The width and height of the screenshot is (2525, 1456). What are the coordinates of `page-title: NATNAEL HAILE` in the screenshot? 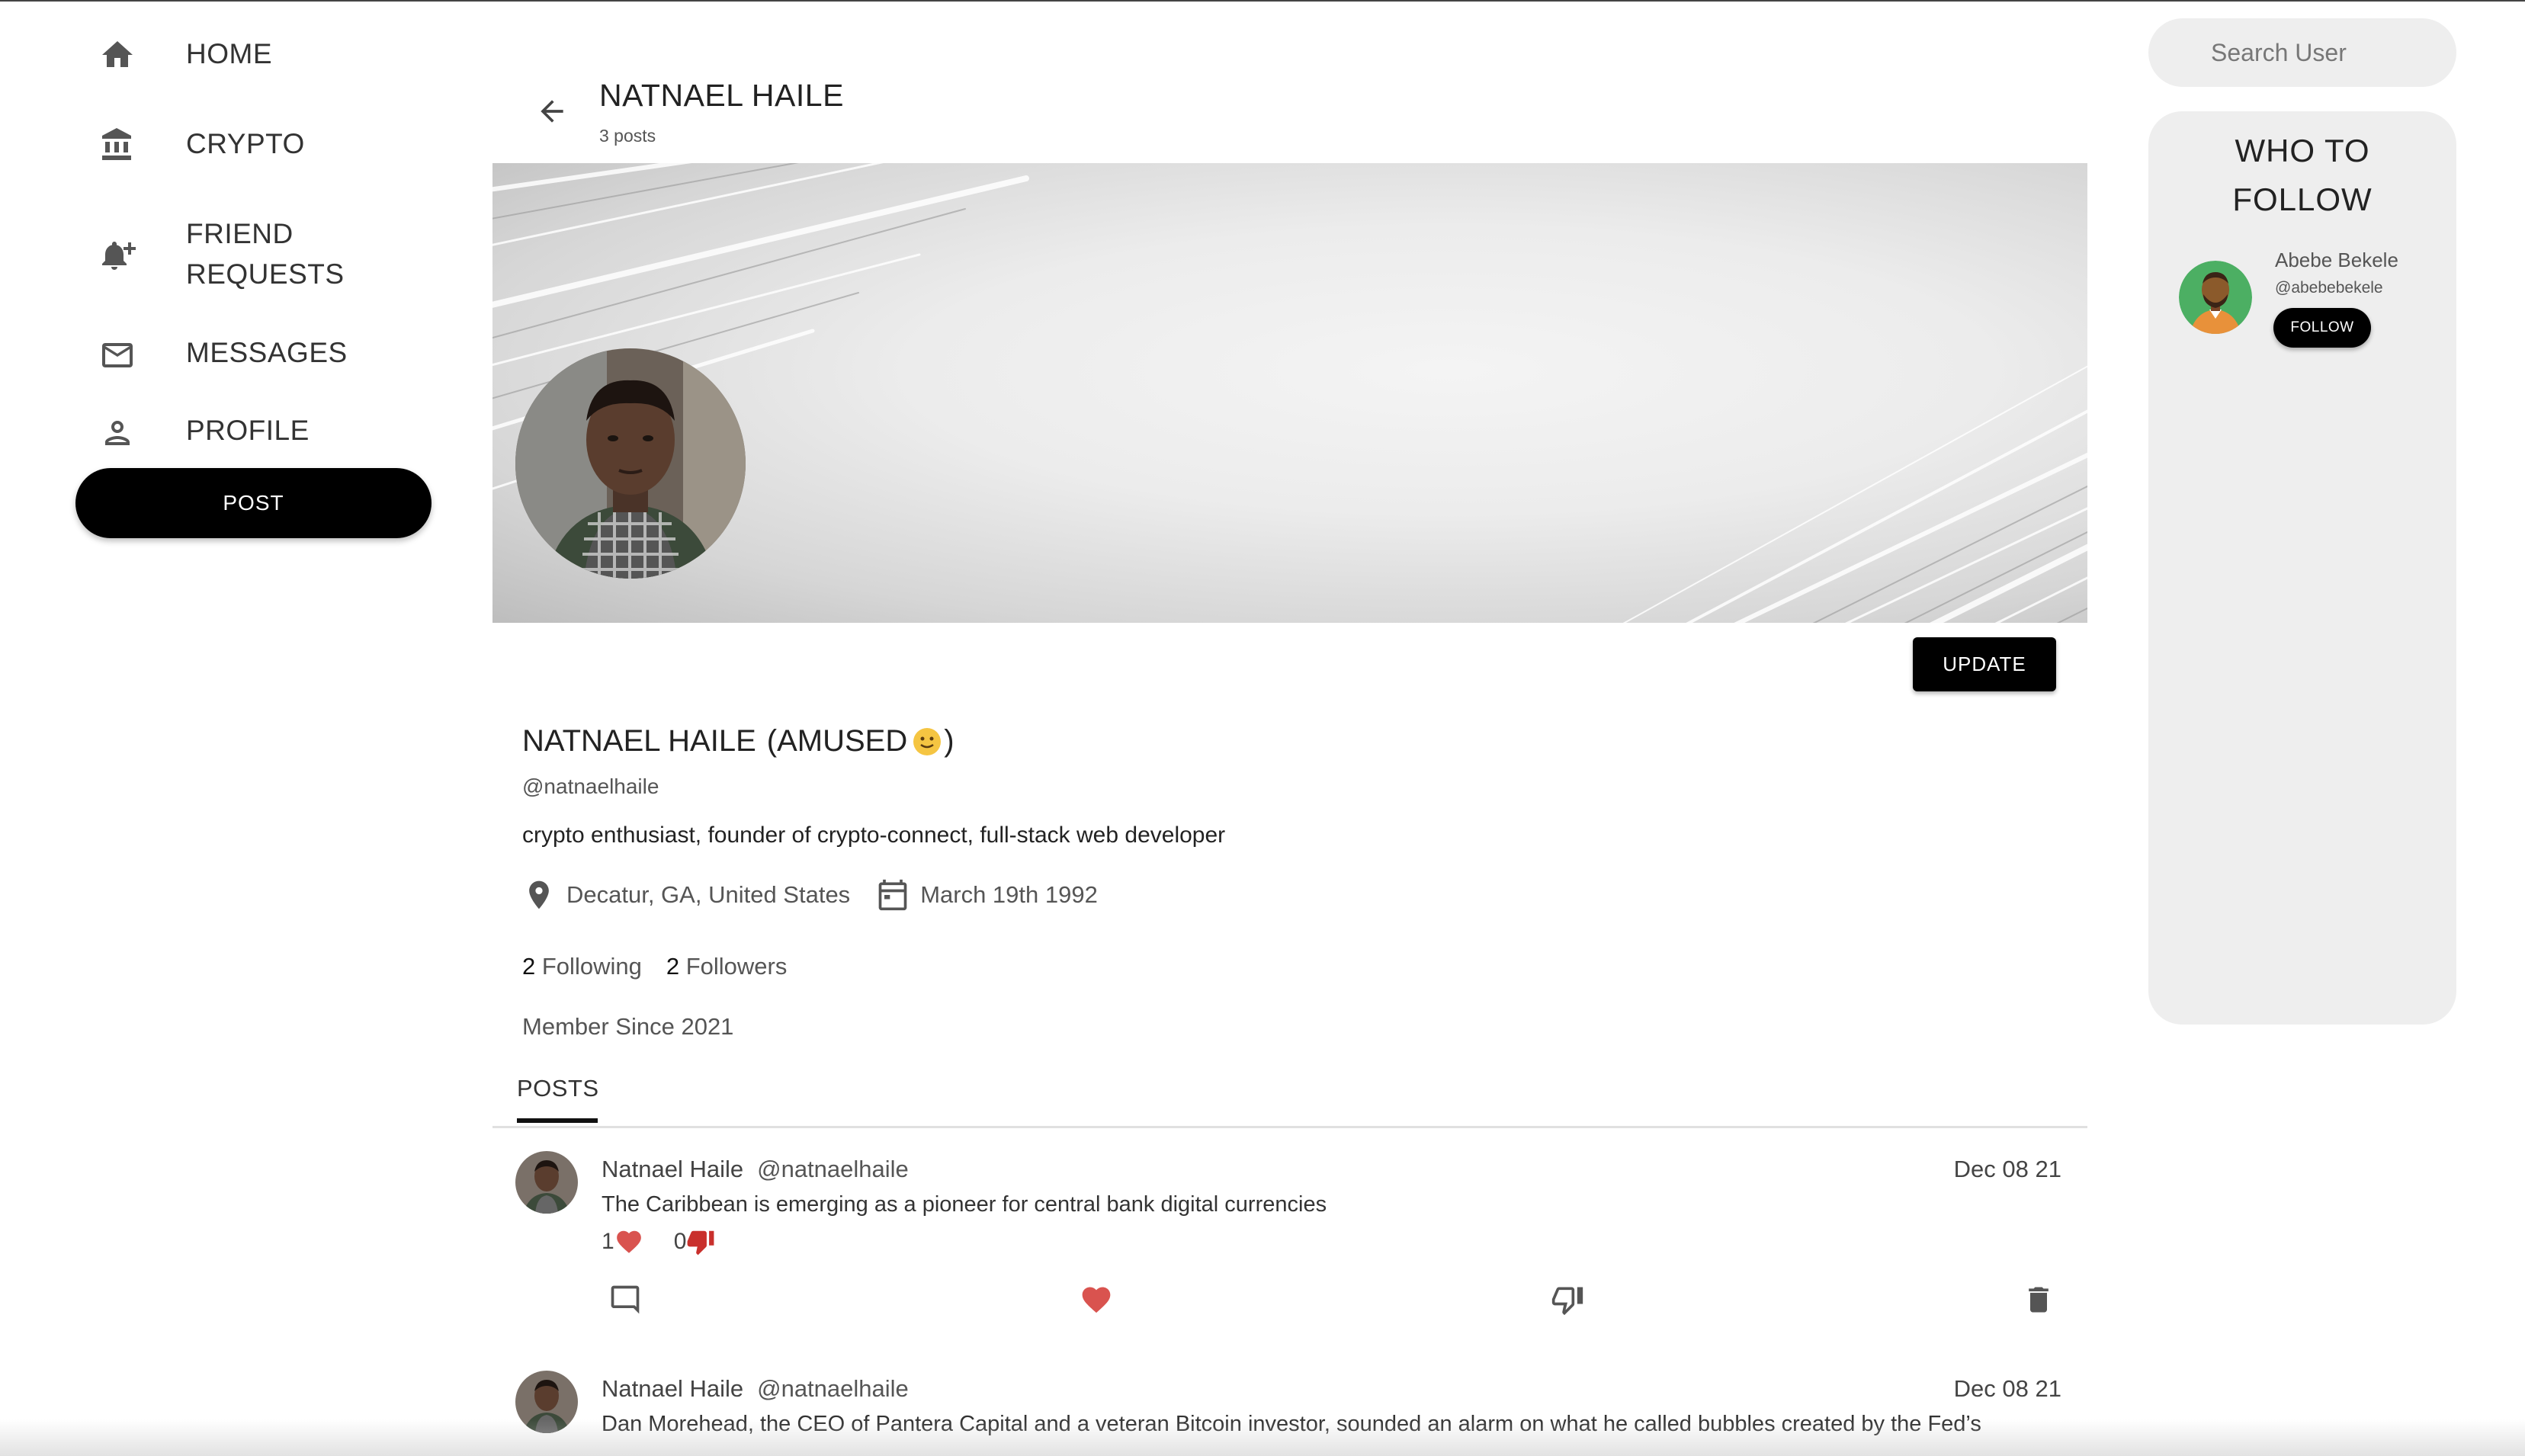 It's located at (721, 95).